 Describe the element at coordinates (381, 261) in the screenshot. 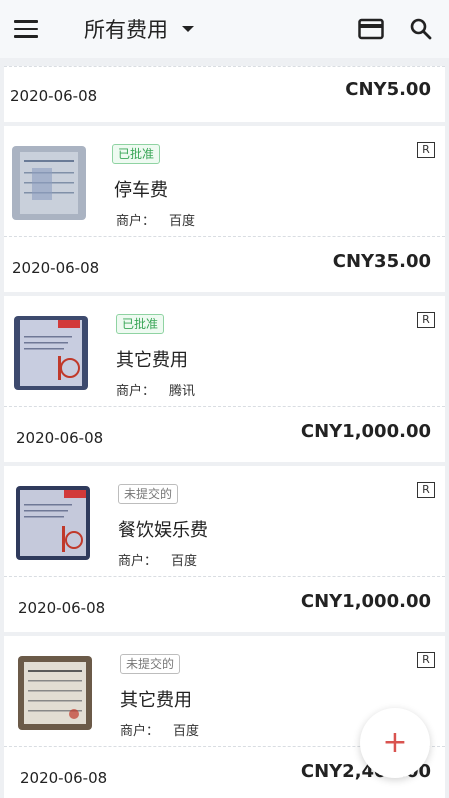

I see `expense-amount: CNY35.00` at that location.